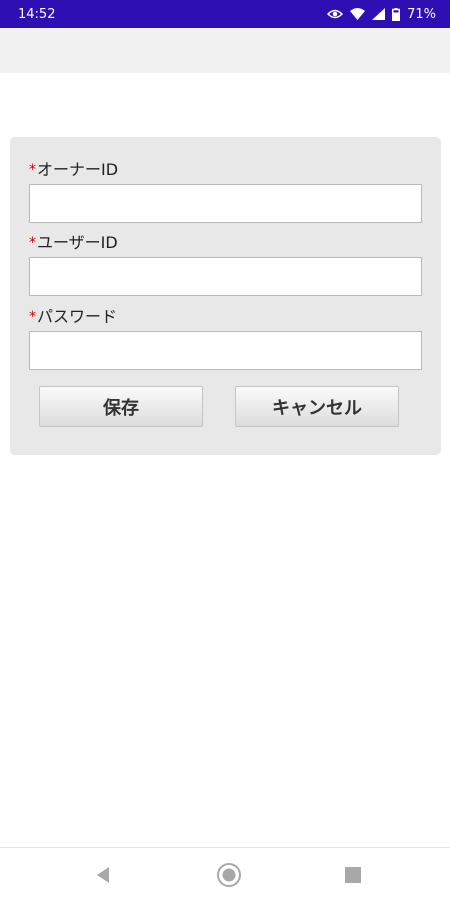  What do you see at coordinates (225, 50) in the screenshot?
I see `app-bar` at bounding box center [225, 50].